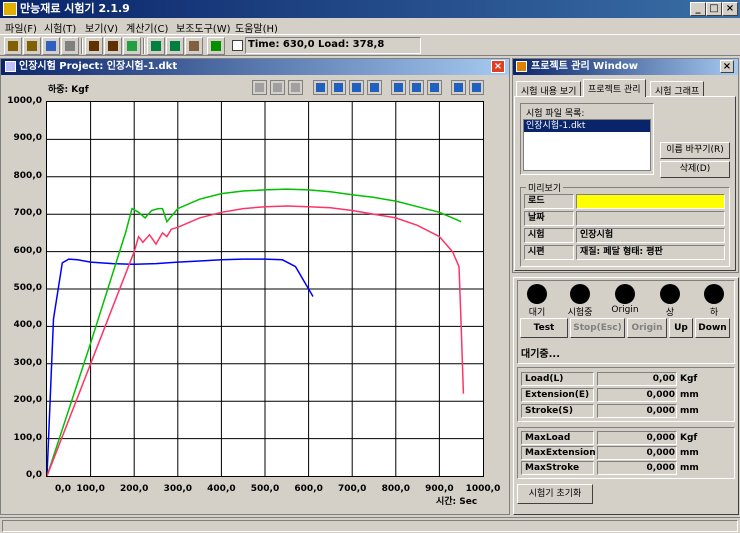  I want to click on grid1-button, so click(398, 87).